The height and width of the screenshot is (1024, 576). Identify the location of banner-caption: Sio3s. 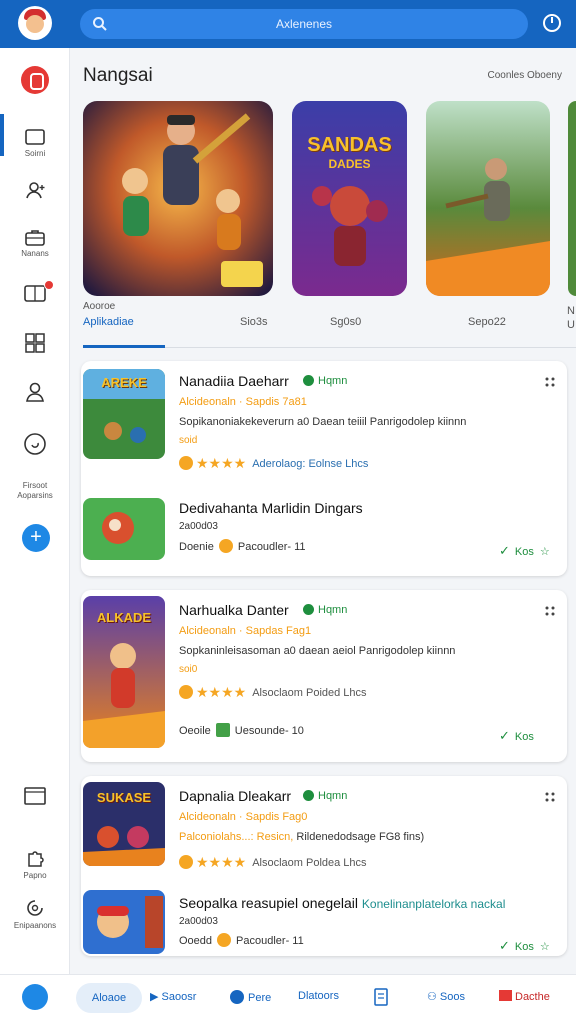
(254, 322).